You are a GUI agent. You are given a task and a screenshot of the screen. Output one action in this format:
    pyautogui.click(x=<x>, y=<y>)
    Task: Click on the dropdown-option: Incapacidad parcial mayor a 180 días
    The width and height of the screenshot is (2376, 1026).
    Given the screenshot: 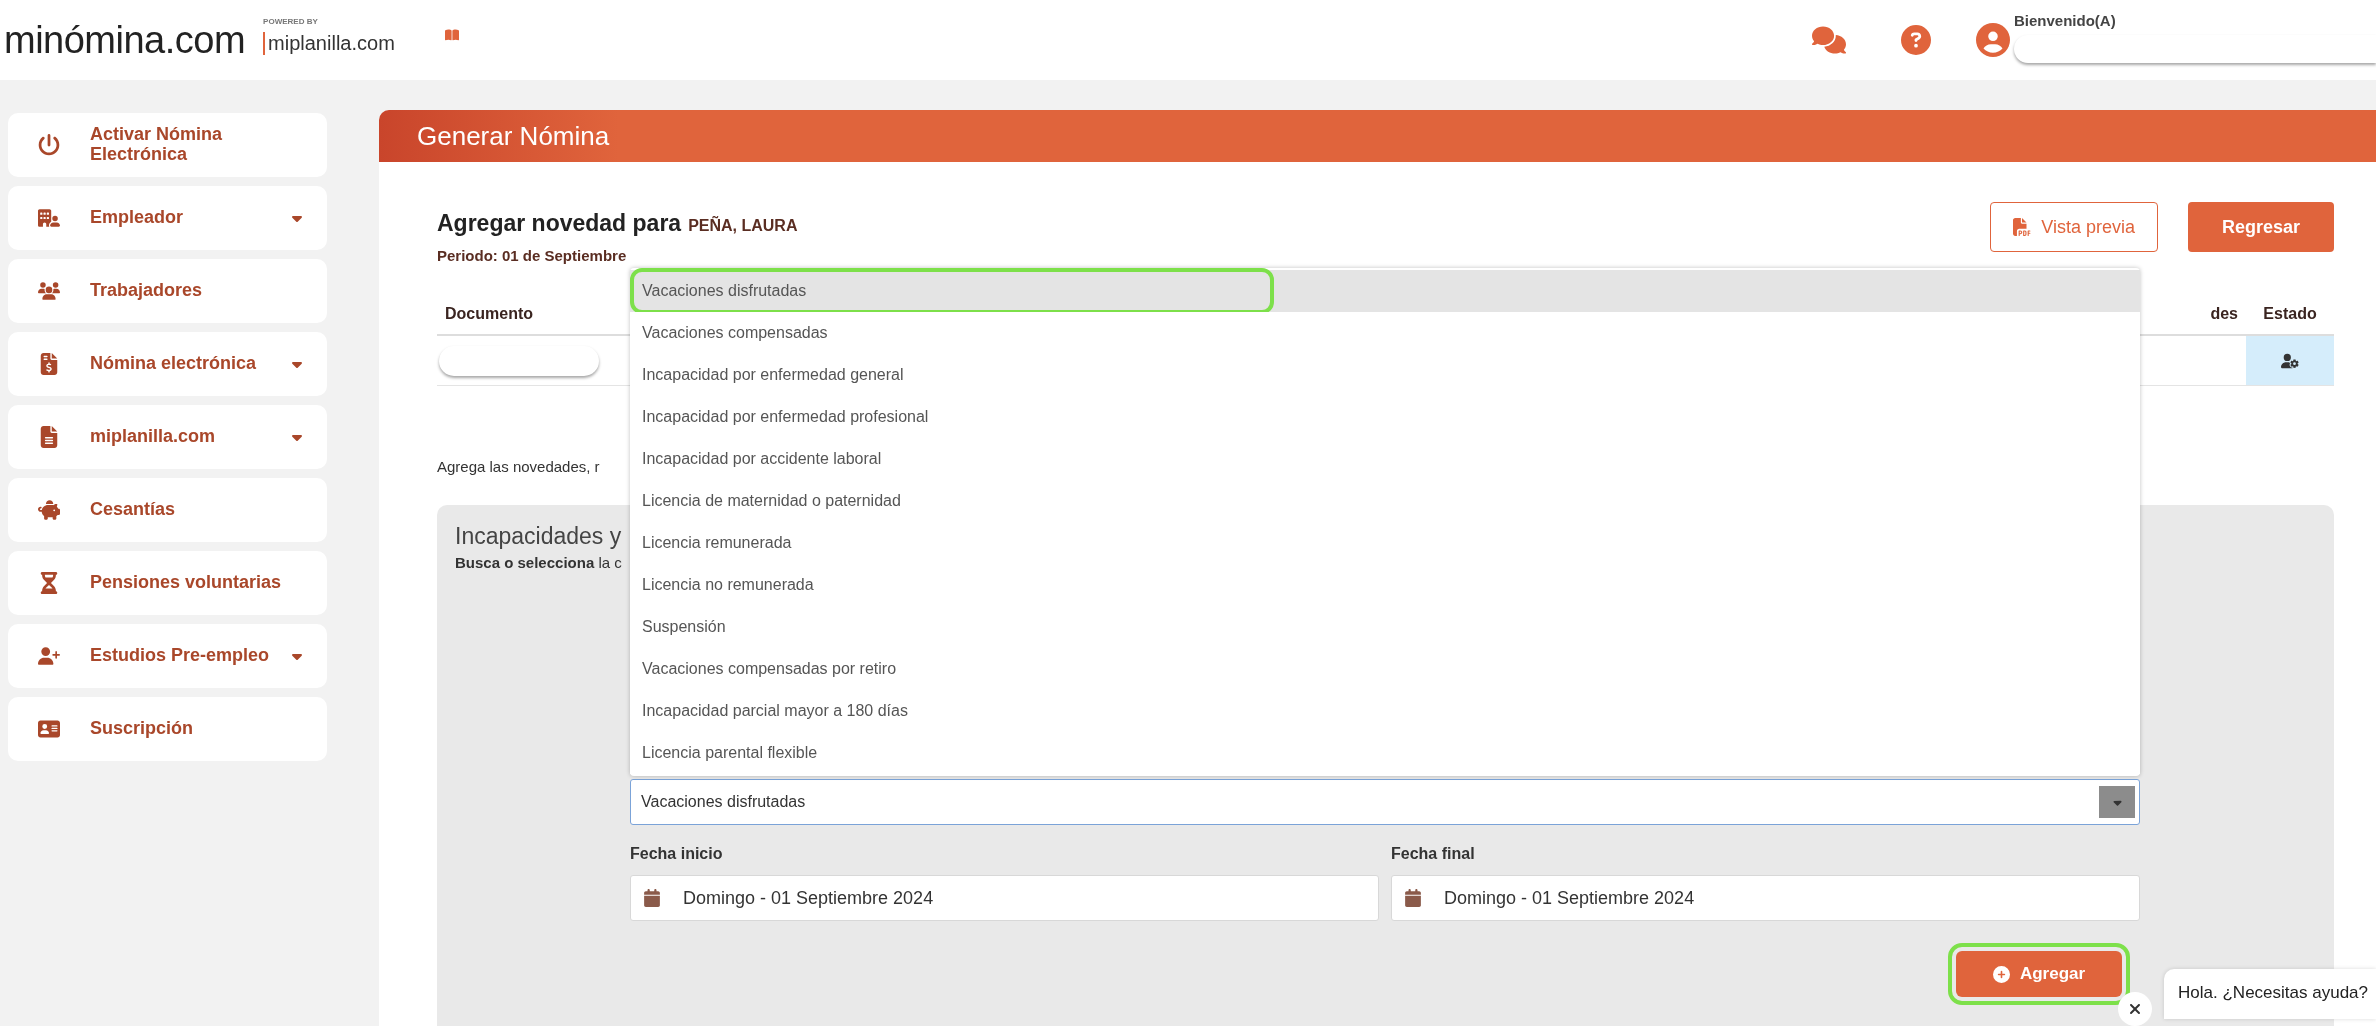 What is the action you would take?
    pyautogui.click(x=1385, y=711)
    